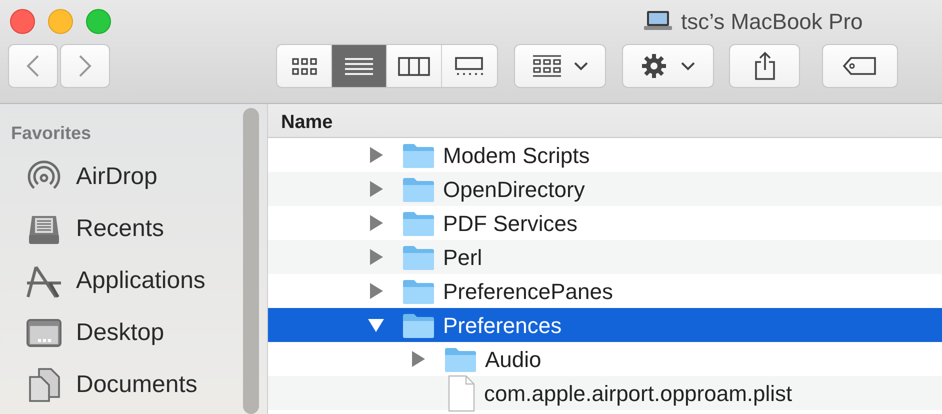 This screenshot has height=414, width=942. I want to click on share-icon, so click(765, 66).